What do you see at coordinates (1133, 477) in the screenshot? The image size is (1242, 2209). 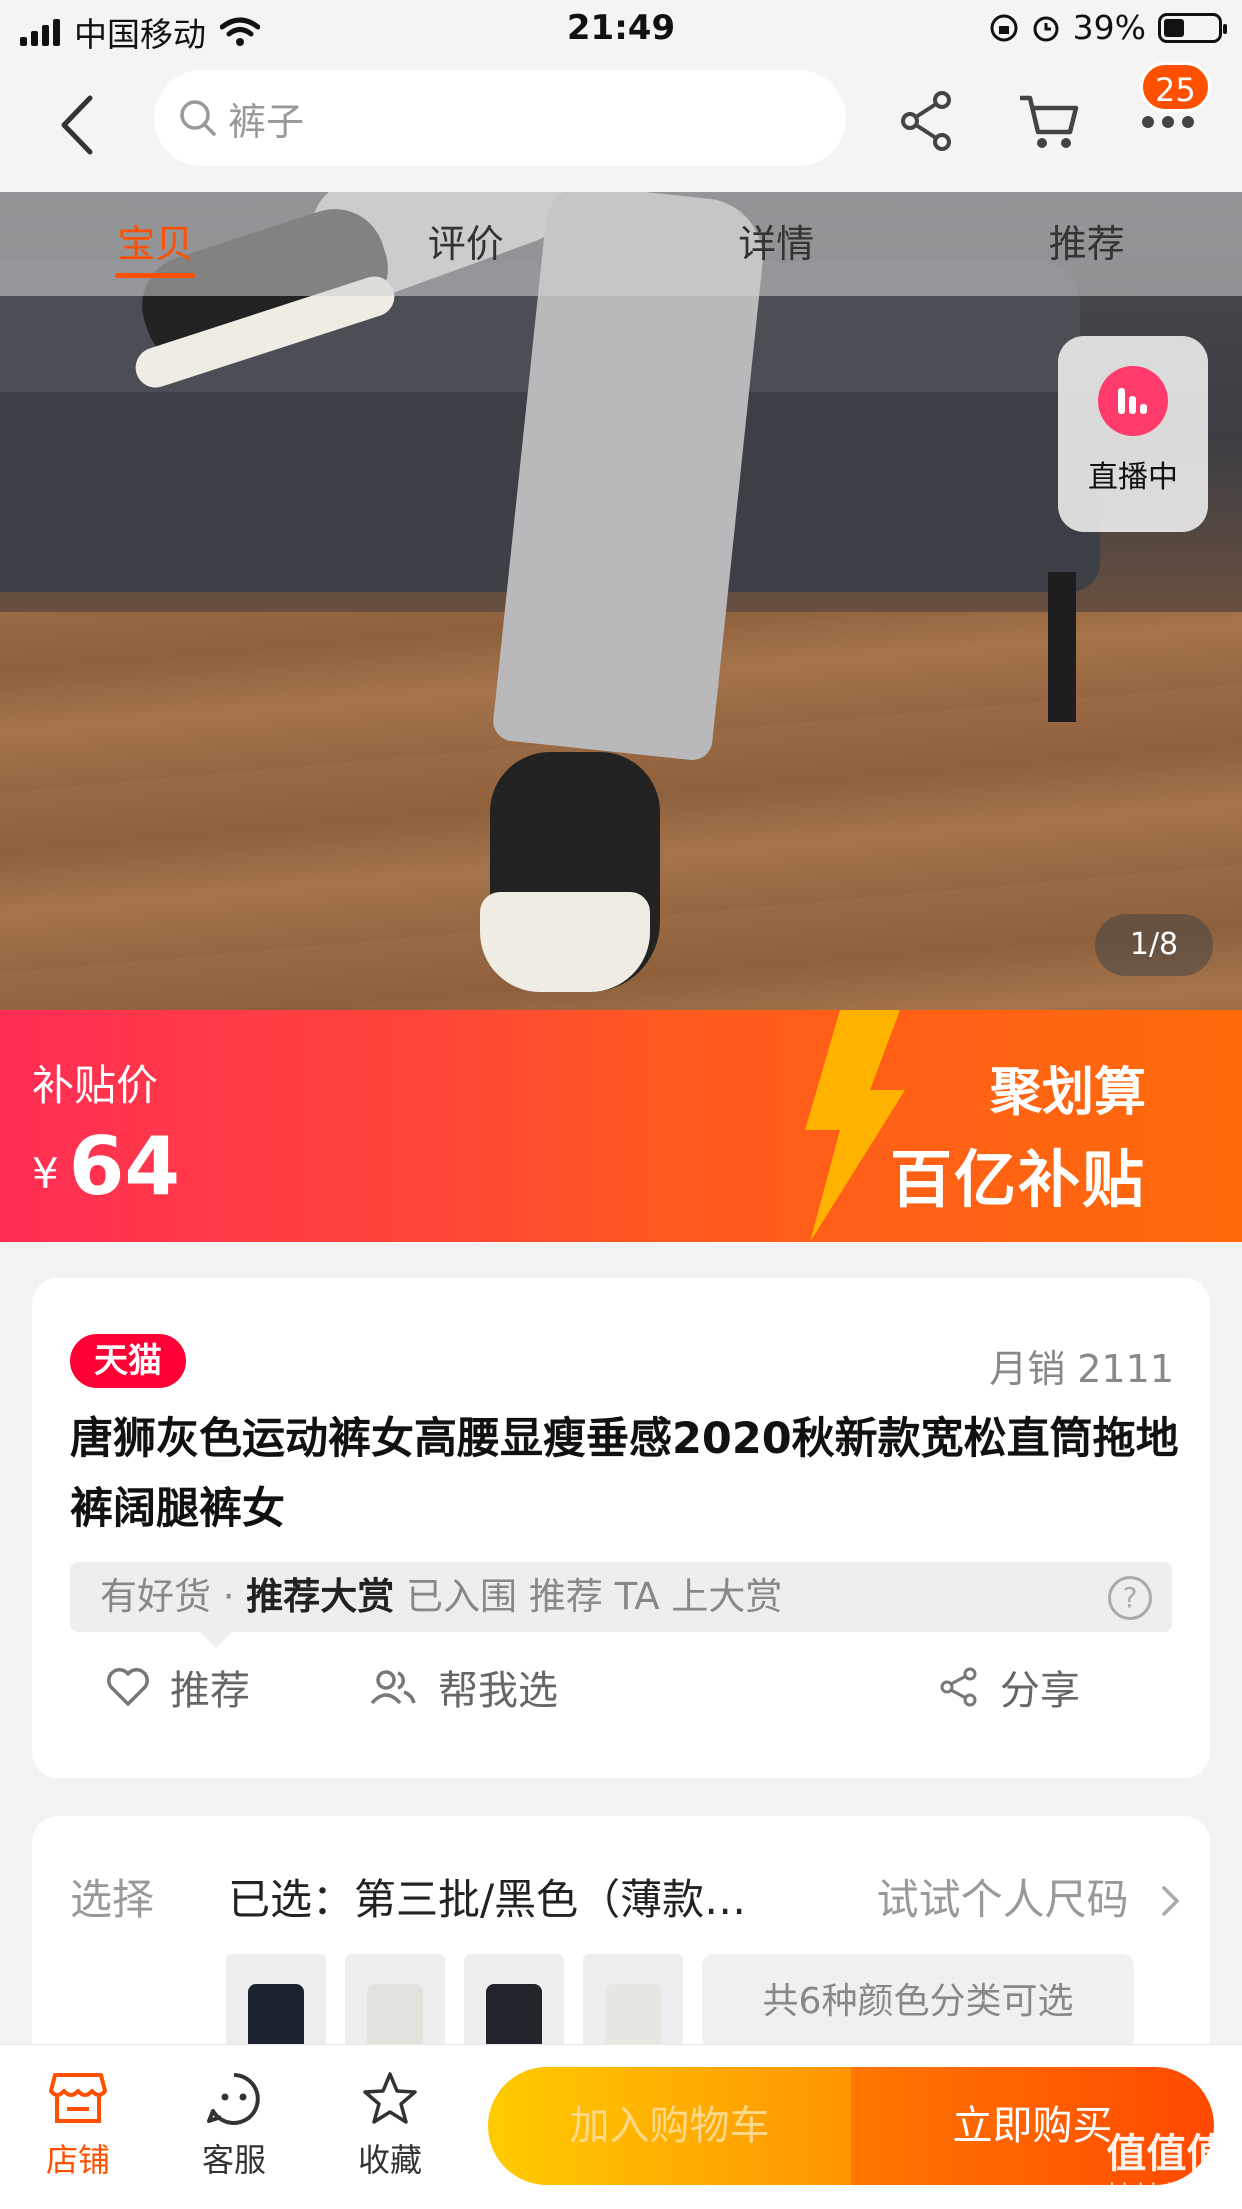 I see `live-label: 直播中` at bounding box center [1133, 477].